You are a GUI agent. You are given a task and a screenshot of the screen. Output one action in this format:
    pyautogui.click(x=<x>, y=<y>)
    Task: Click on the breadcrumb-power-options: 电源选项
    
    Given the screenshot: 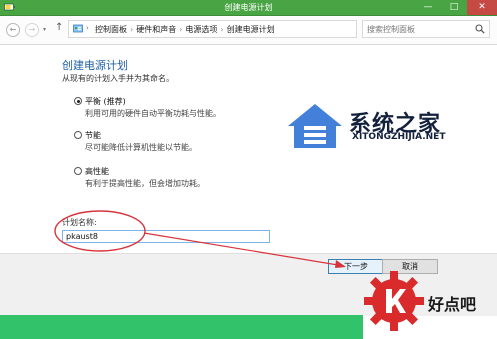 What is the action you would take?
    pyautogui.click(x=201, y=29)
    